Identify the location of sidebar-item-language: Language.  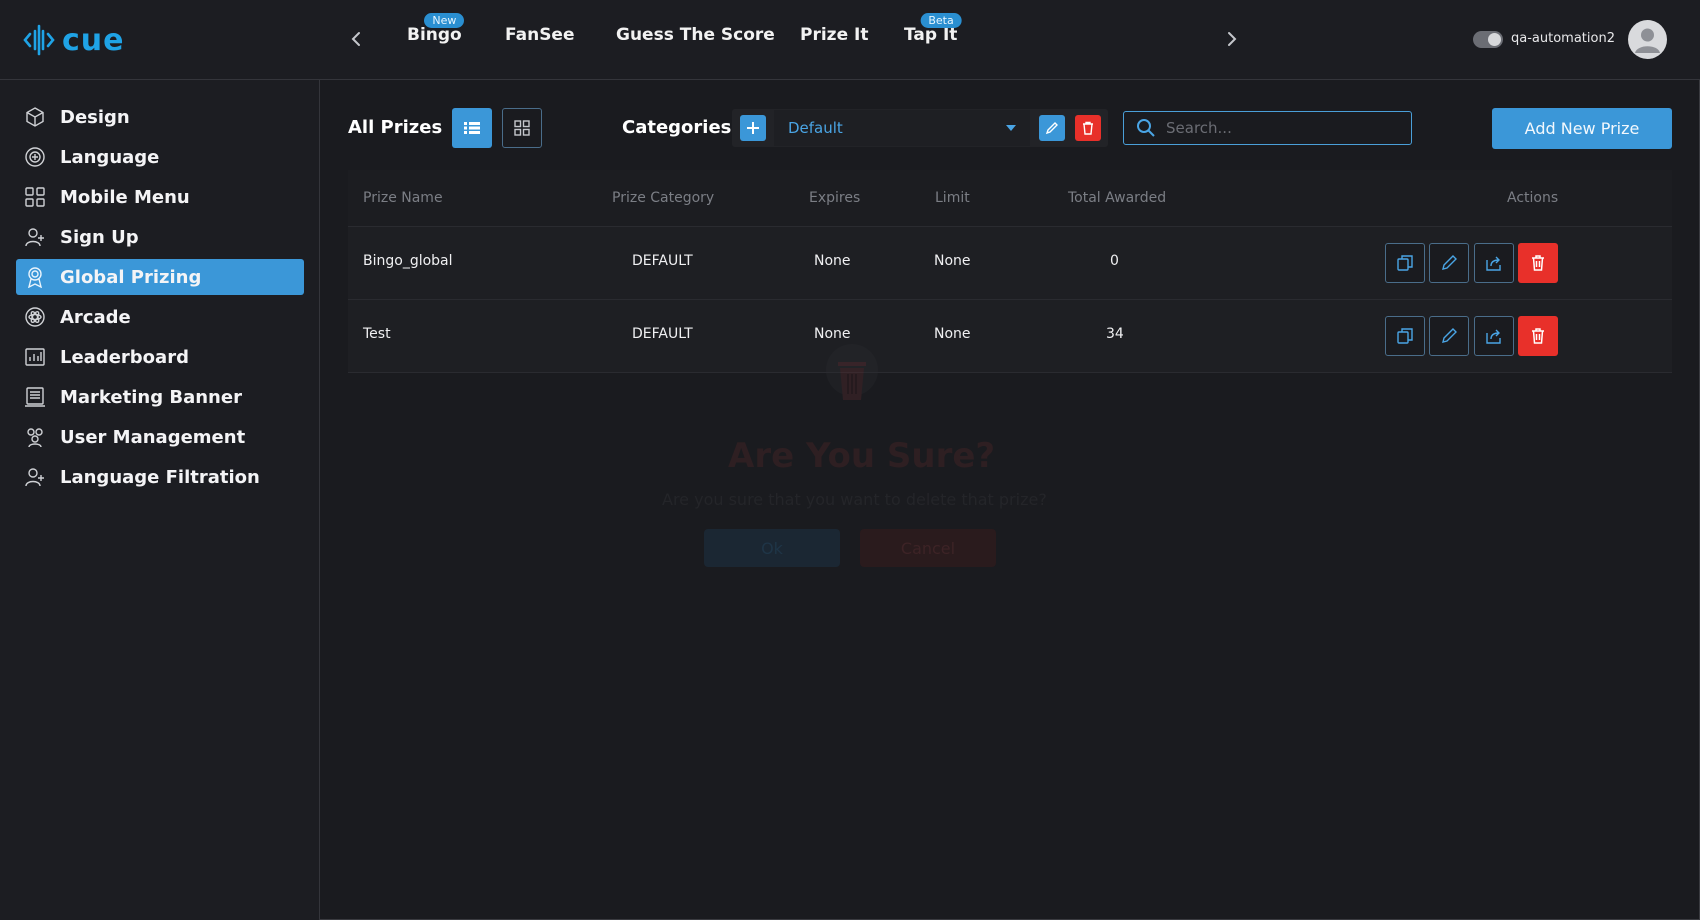
(160, 157).